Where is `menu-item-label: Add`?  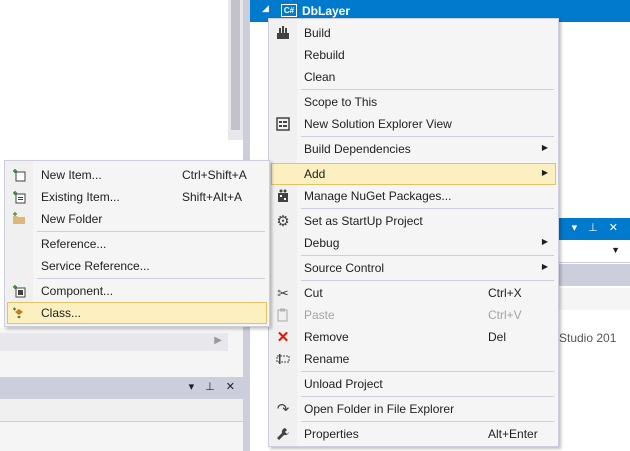
menu-item-label: Add is located at coordinates (315, 174).